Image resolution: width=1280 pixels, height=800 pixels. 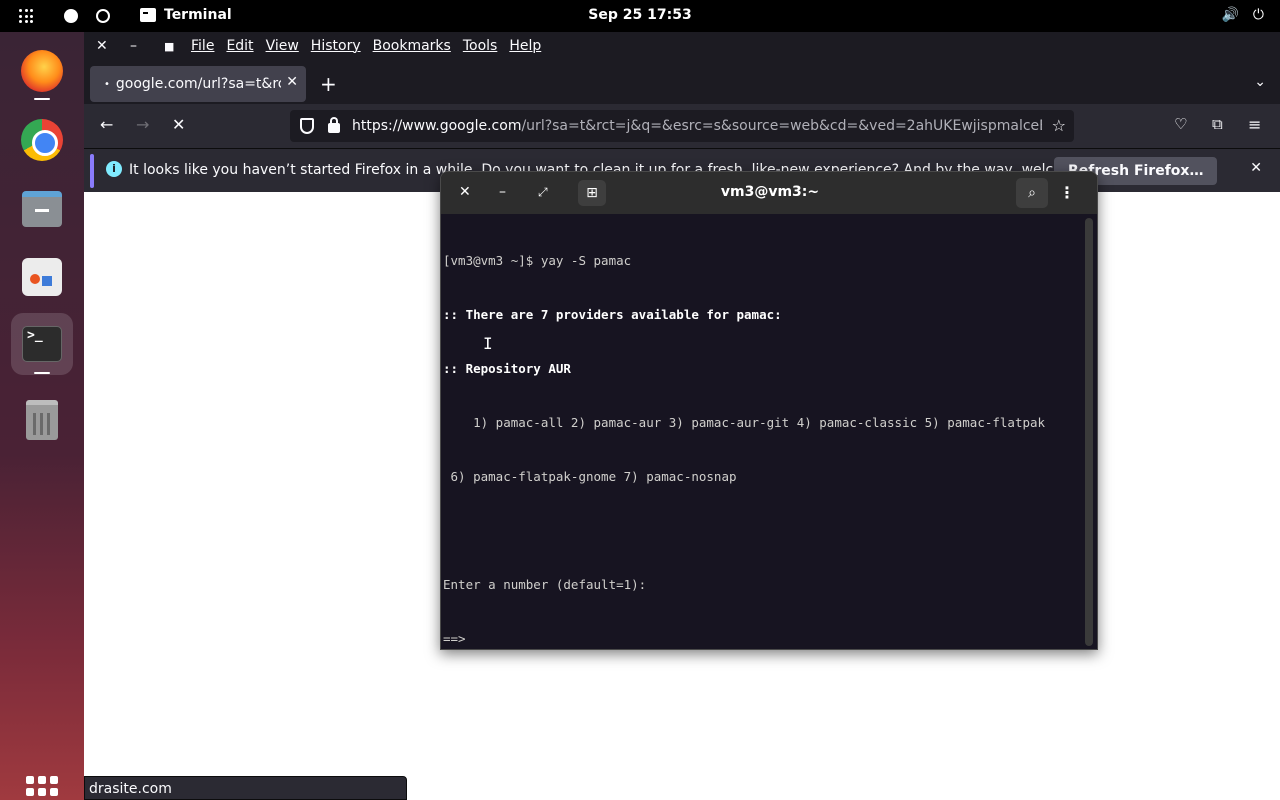 I want to click on close-window-icon: ✕, so click(x=102, y=46).